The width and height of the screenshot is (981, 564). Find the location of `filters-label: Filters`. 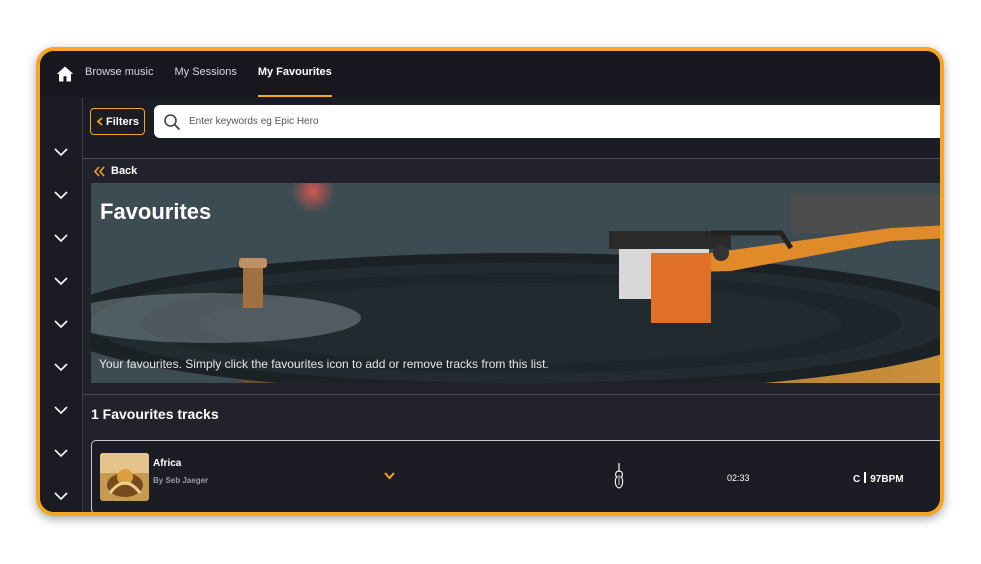

filters-label: Filters is located at coordinates (122, 121).